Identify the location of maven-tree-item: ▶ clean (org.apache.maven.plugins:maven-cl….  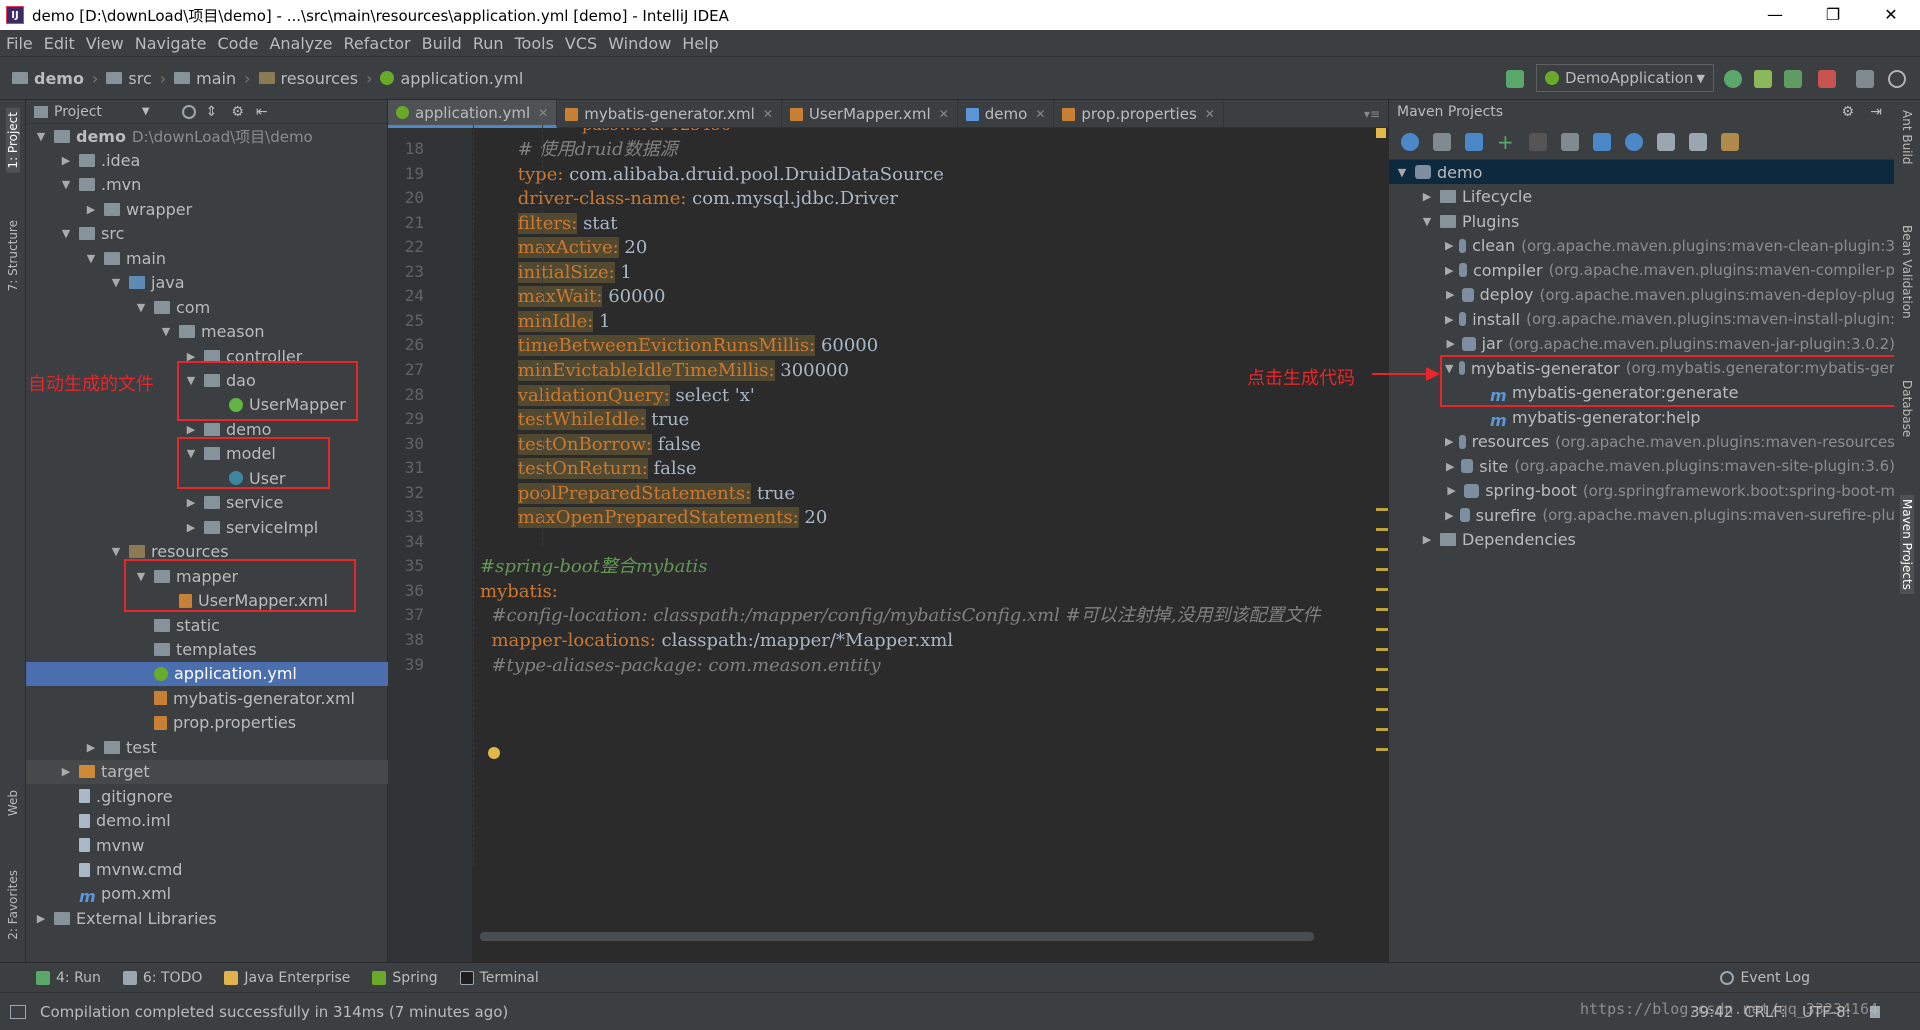
(1642, 246).